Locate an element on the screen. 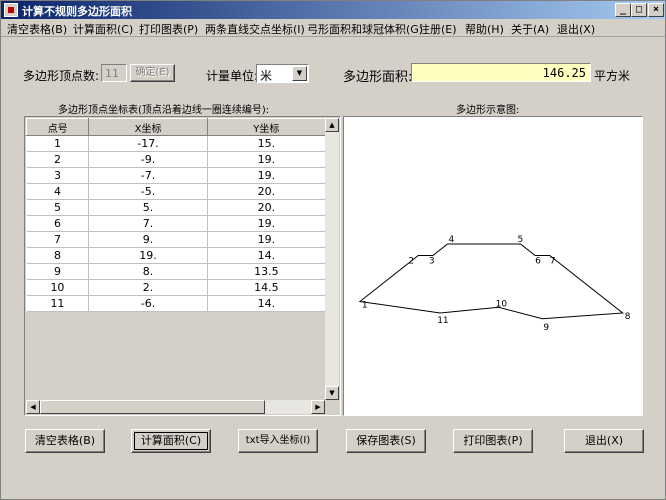 This screenshot has width=666, height=500. cell-x: 7. is located at coordinates (148, 223).